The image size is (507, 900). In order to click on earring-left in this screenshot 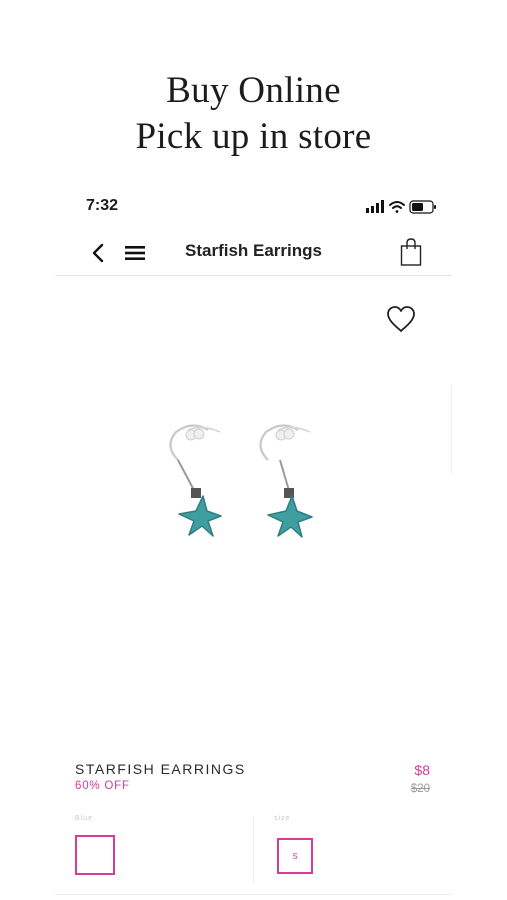, I will do `click(195, 480)`.